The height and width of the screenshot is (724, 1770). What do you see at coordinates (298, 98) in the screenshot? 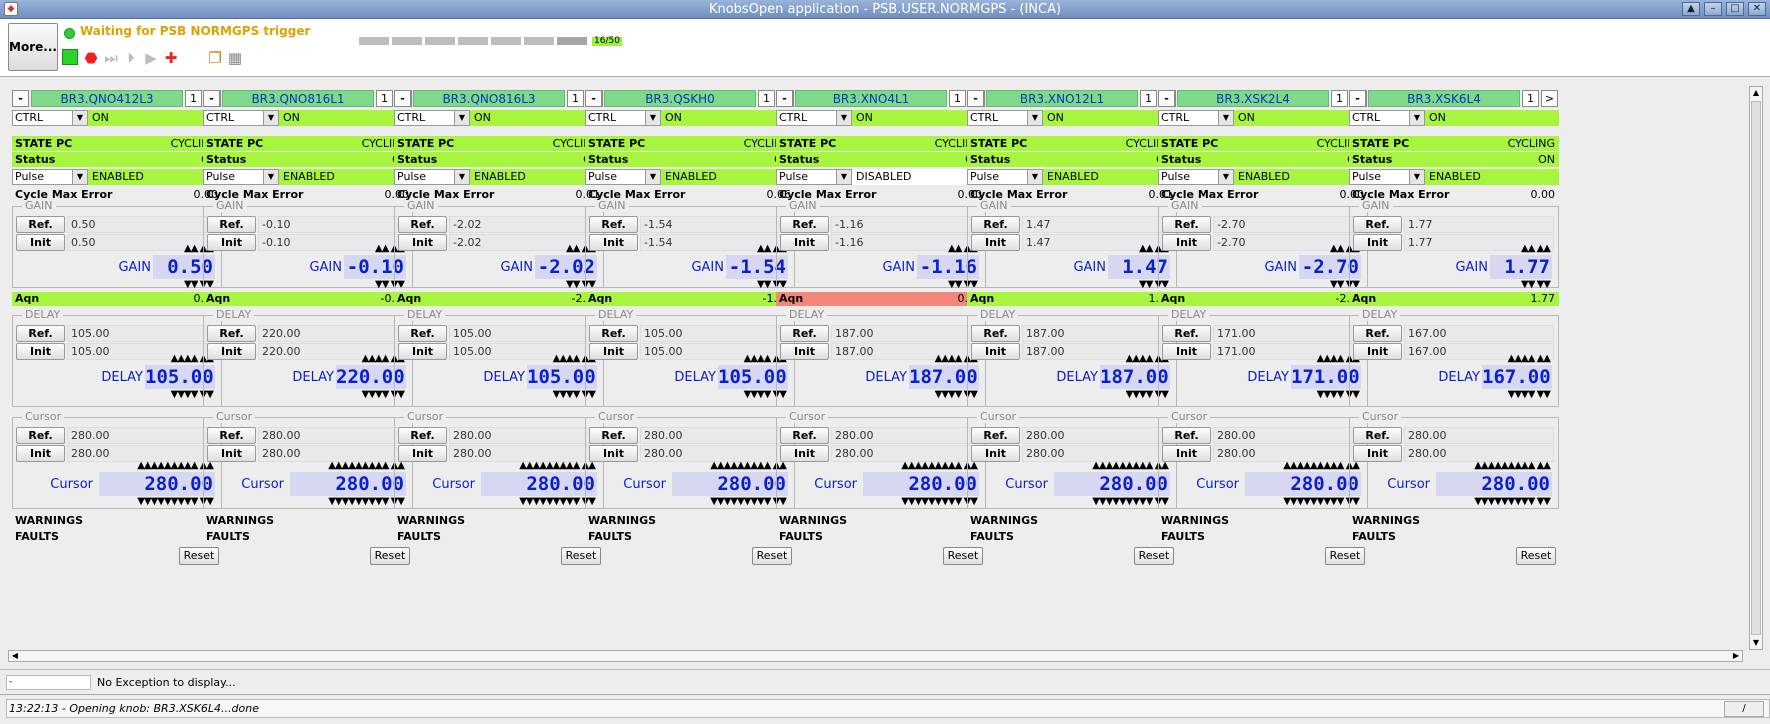
I see `knob-name: BR3.QNO816L1` at bounding box center [298, 98].